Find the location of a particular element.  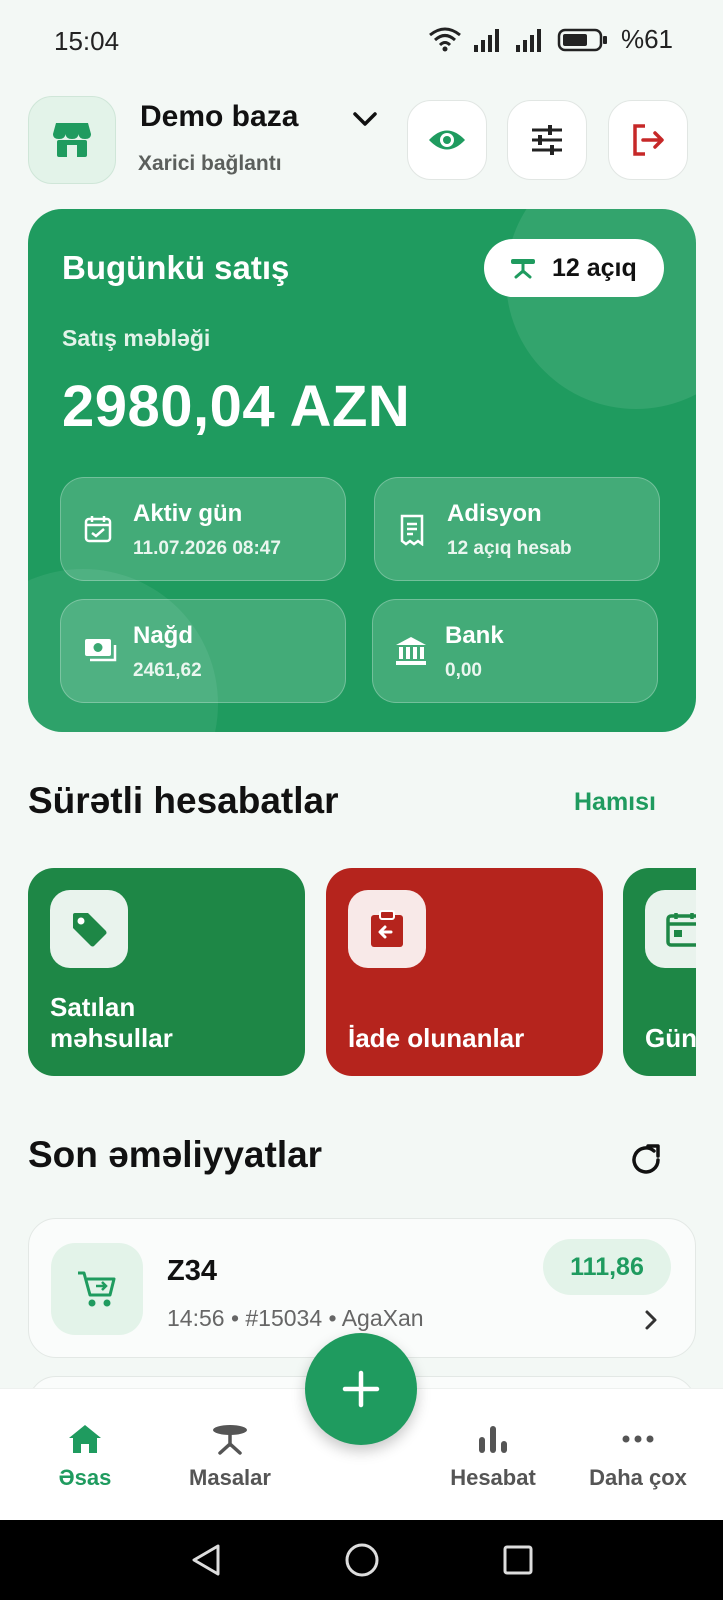

nav-home: Əsas is located at coordinates (85, 1457).